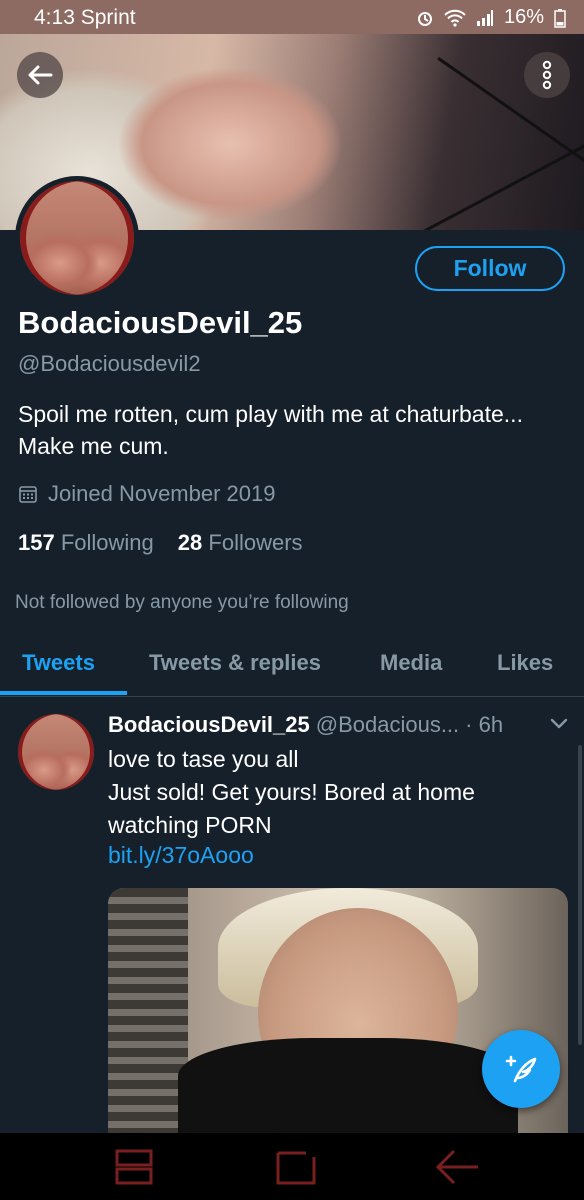 Image resolution: width=584 pixels, height=1200 pixels. I want to click on tweet-line: Just sold! Get yours! Bored at home, so click(291, 792).